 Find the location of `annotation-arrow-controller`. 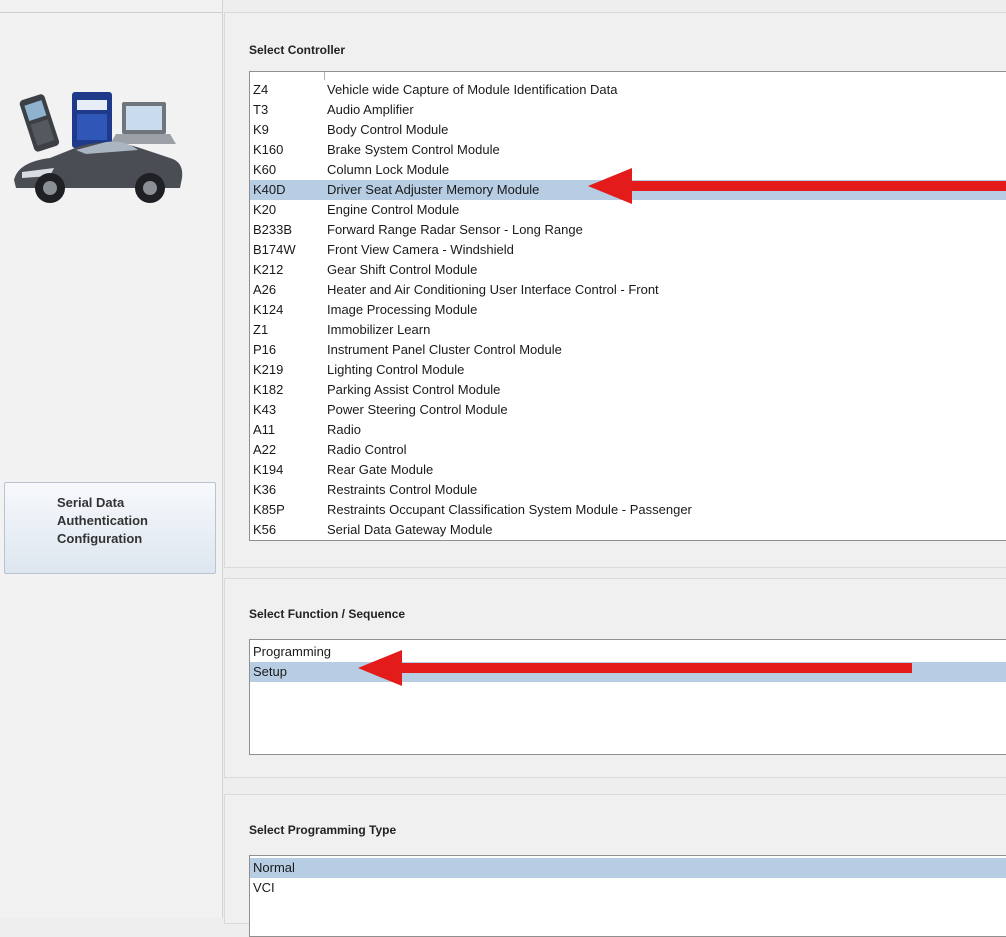

annotation-arrow-controller is located at coordinates (797, 186).